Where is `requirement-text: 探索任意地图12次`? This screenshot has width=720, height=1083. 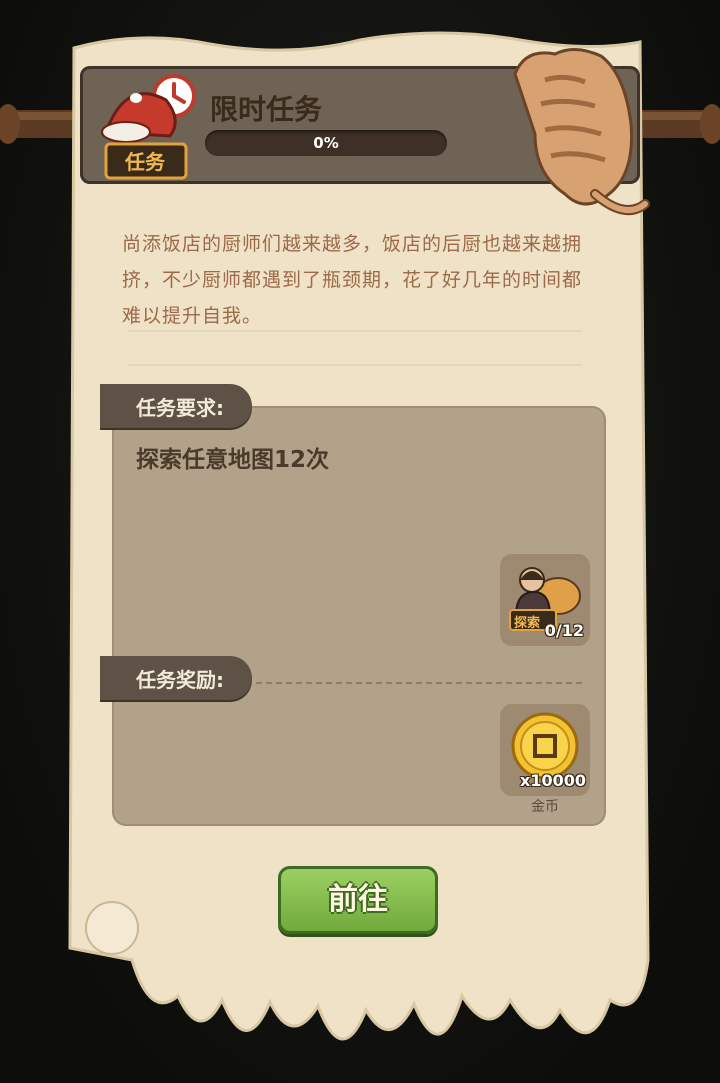 requirement-text: 探索任意地图12次 is located at coordinates (233, 460).